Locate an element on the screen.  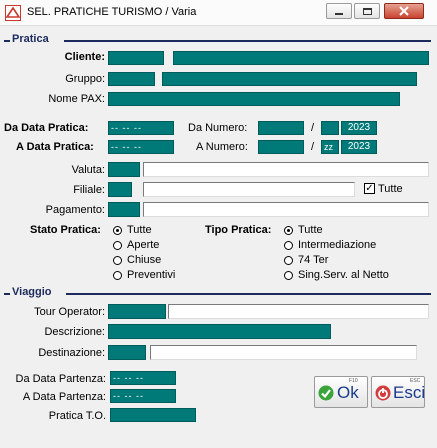
valuta-label: Valuta: is located at coordinates (88, 170).